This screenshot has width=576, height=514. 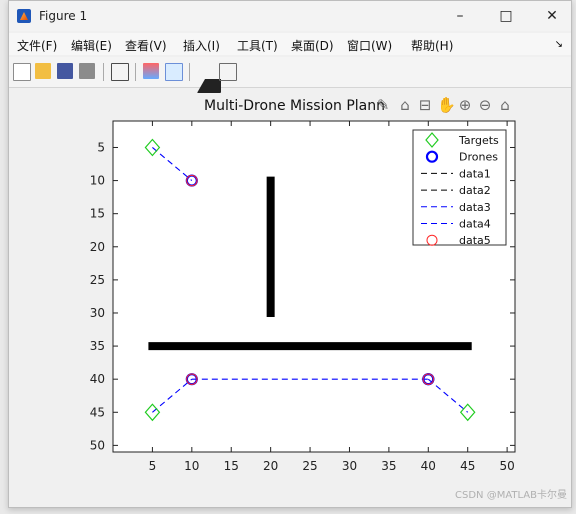 I want to click on y-tick-label: 25, so click(x=97, y=280).